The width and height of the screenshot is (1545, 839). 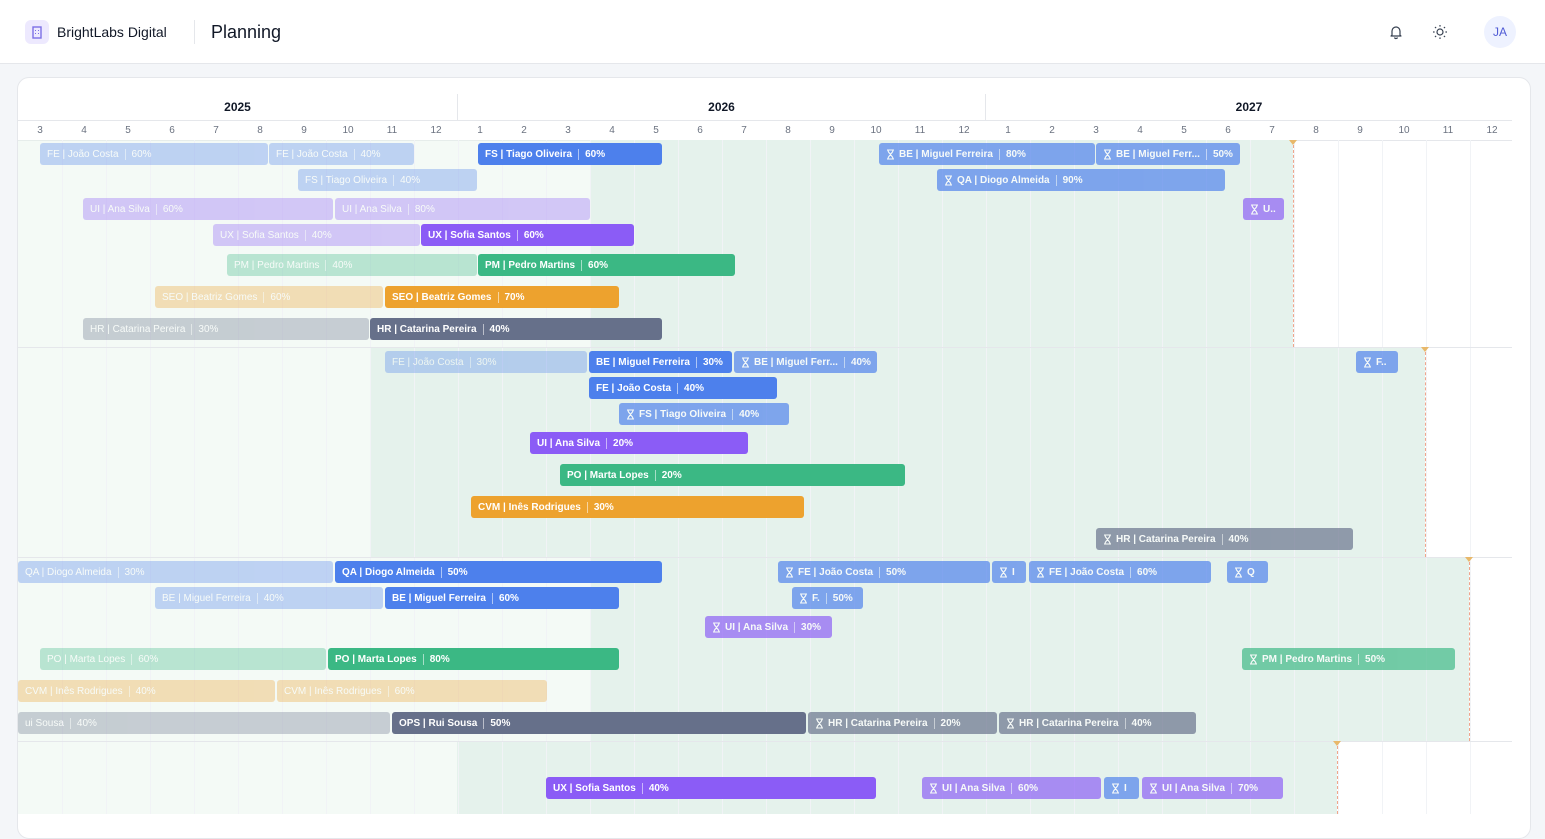 I want to click on allocation-label: FS | Tiago Oliveira, so click(x=529, y=154).